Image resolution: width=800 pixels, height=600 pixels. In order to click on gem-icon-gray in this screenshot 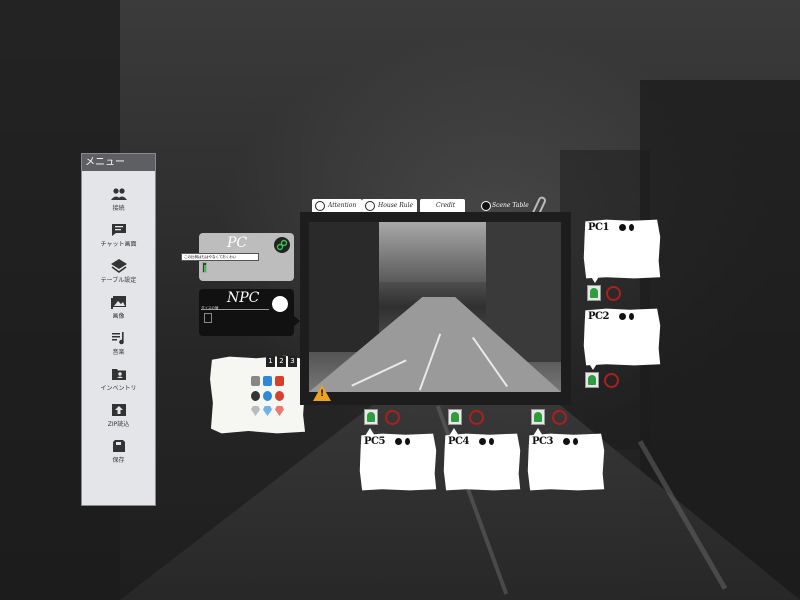, I will do `click(255, 411)`.